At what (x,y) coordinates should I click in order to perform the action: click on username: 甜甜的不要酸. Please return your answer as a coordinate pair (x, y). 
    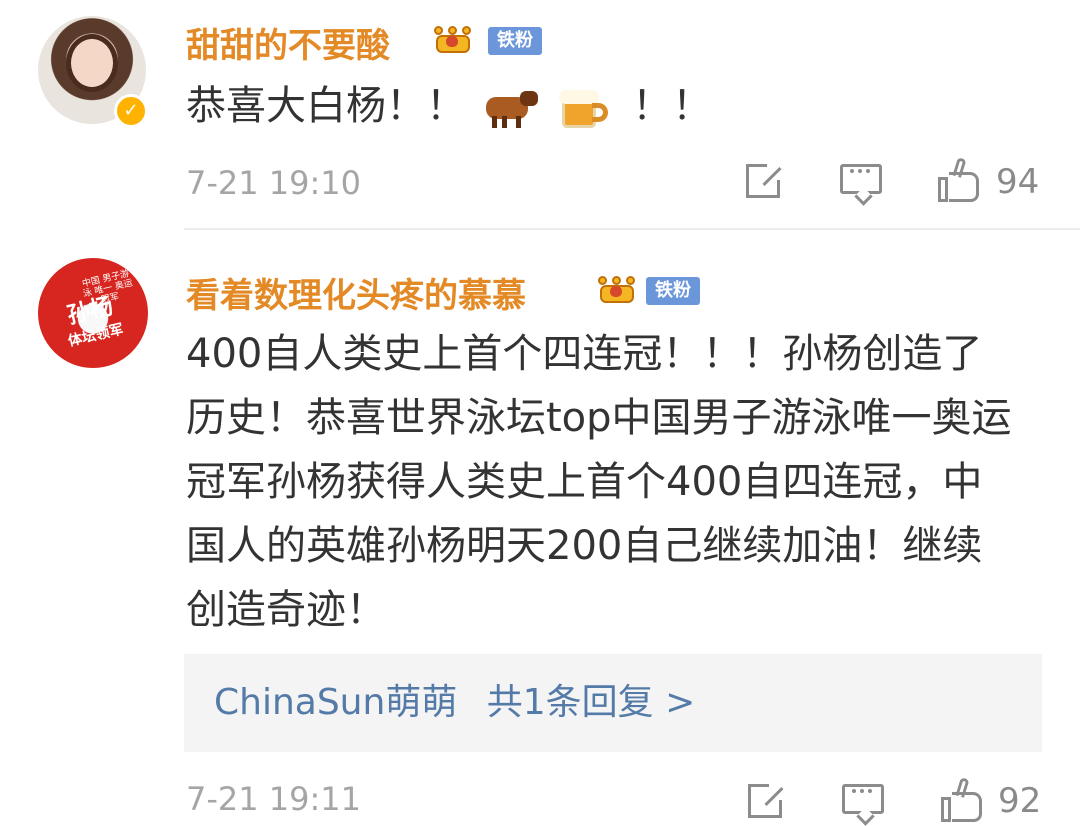
    Looking at the image, I should click on (288, 42).